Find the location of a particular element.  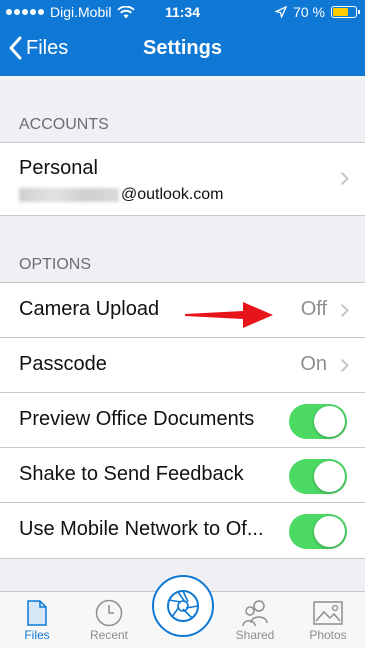

mobile-network-toggle is located at coordinates (318, 531).